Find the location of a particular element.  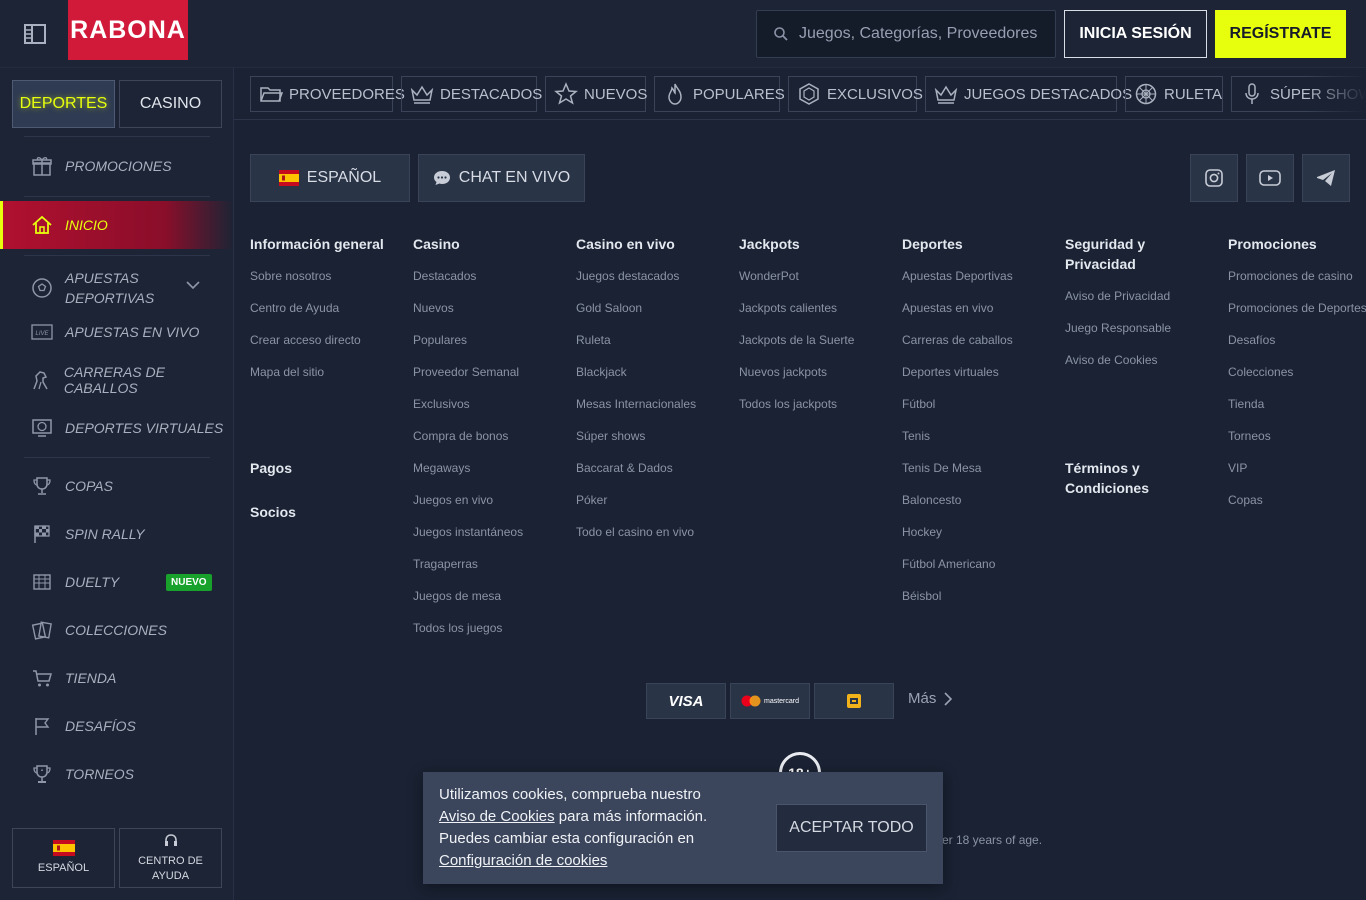

footer-link: Tienda is located at coordinates (1297, 404).